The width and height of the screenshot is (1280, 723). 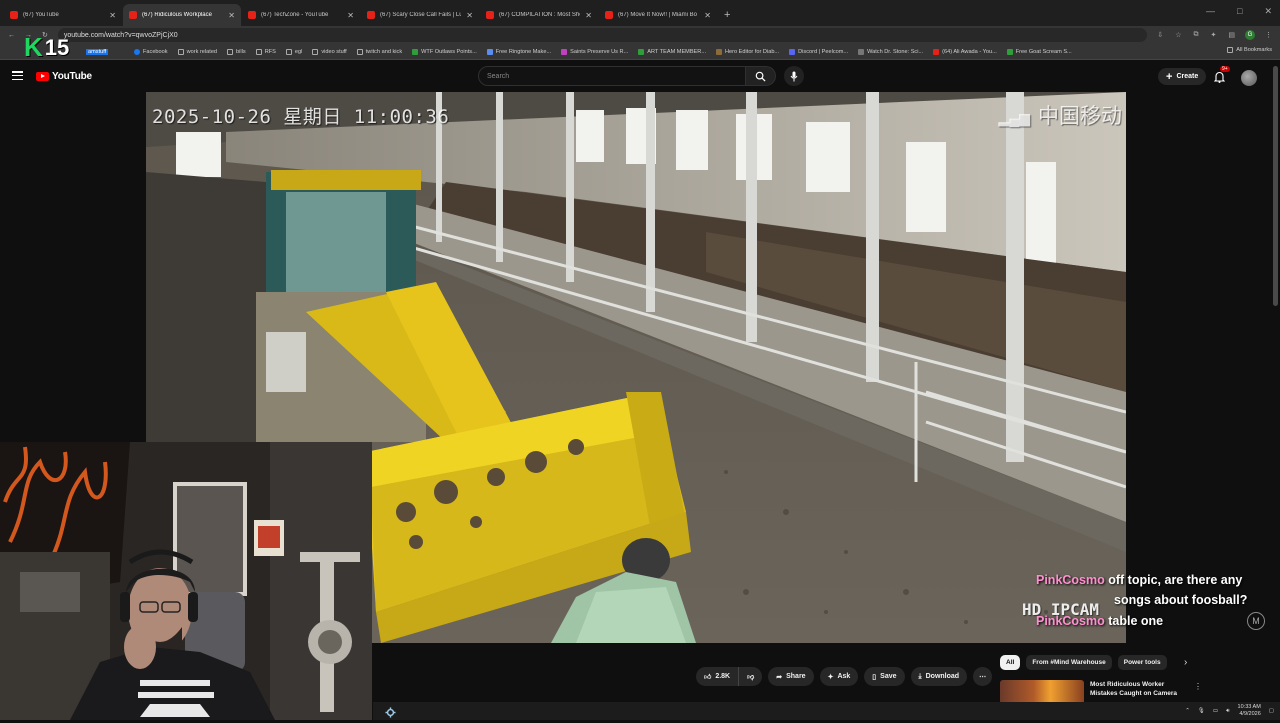 What do you see at coordinates (1185, 662) in the screenshot?
I see `chevron-right-icon: ›` at bounding box center [1185, 662].